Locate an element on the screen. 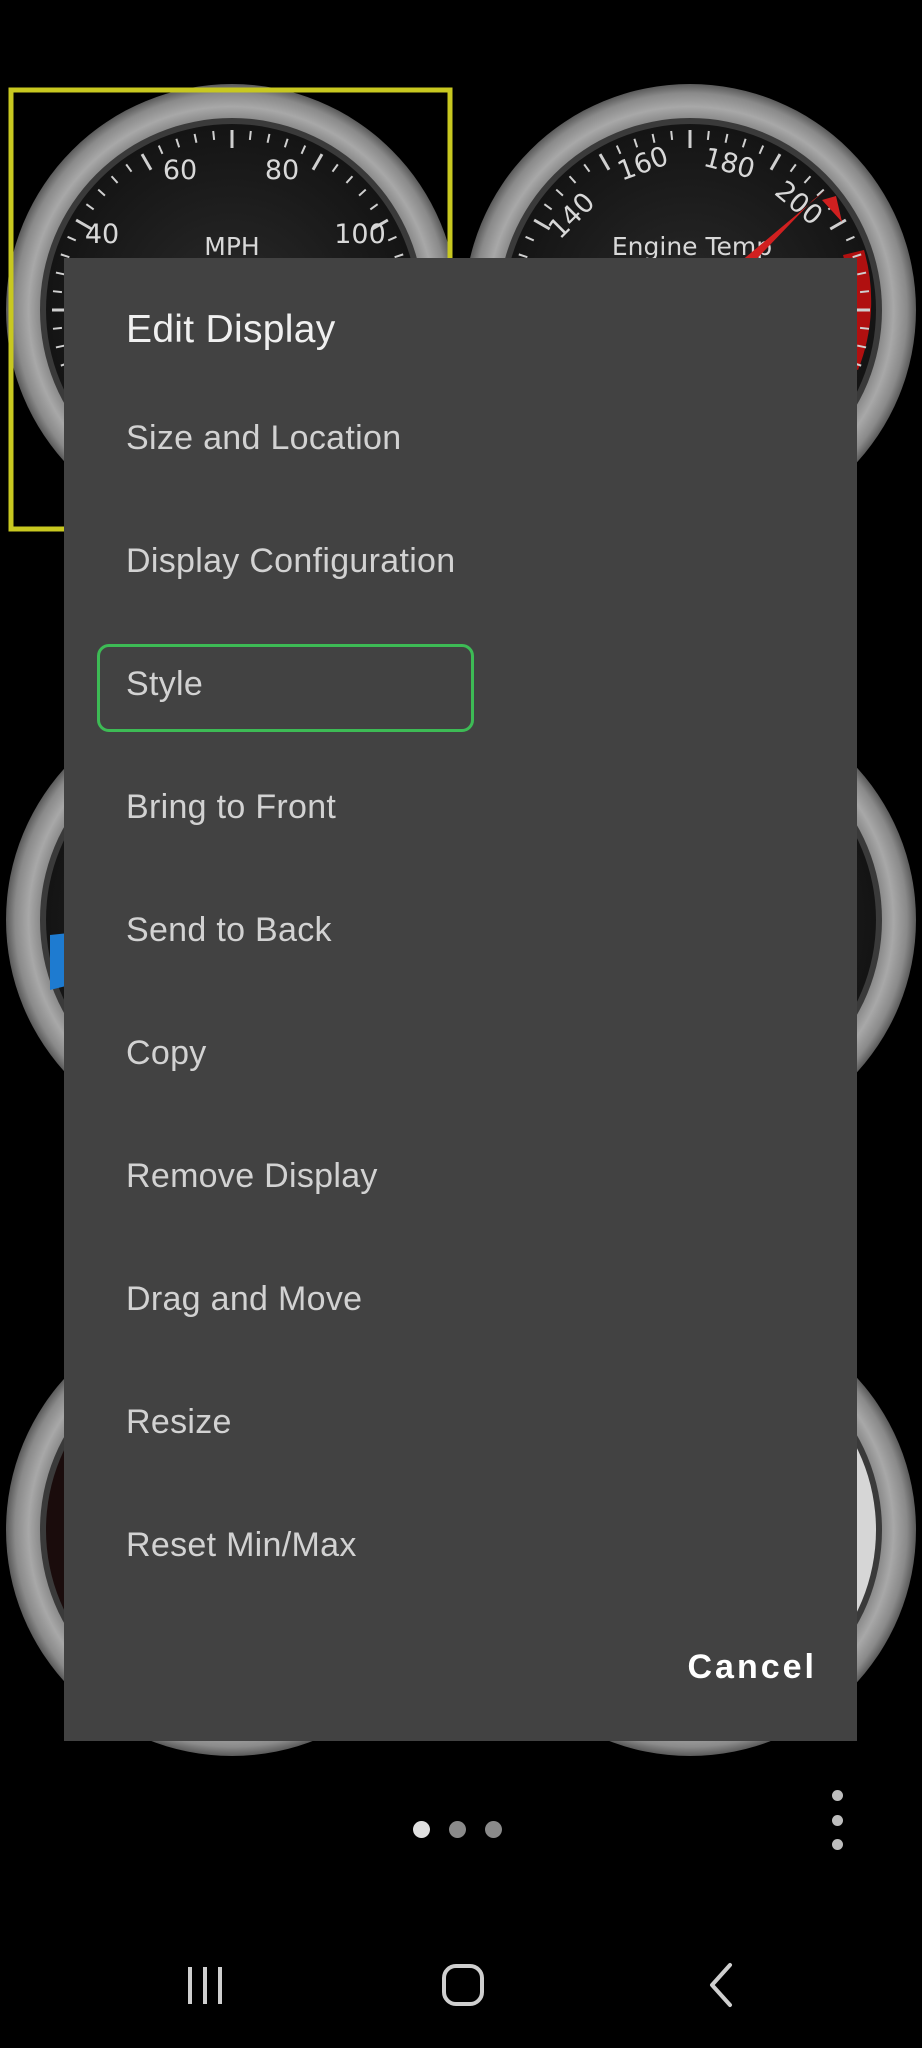 This screenshot has height=2048, width=922. speedometer-tick-label: 60 is located at coordinates (180, 170).